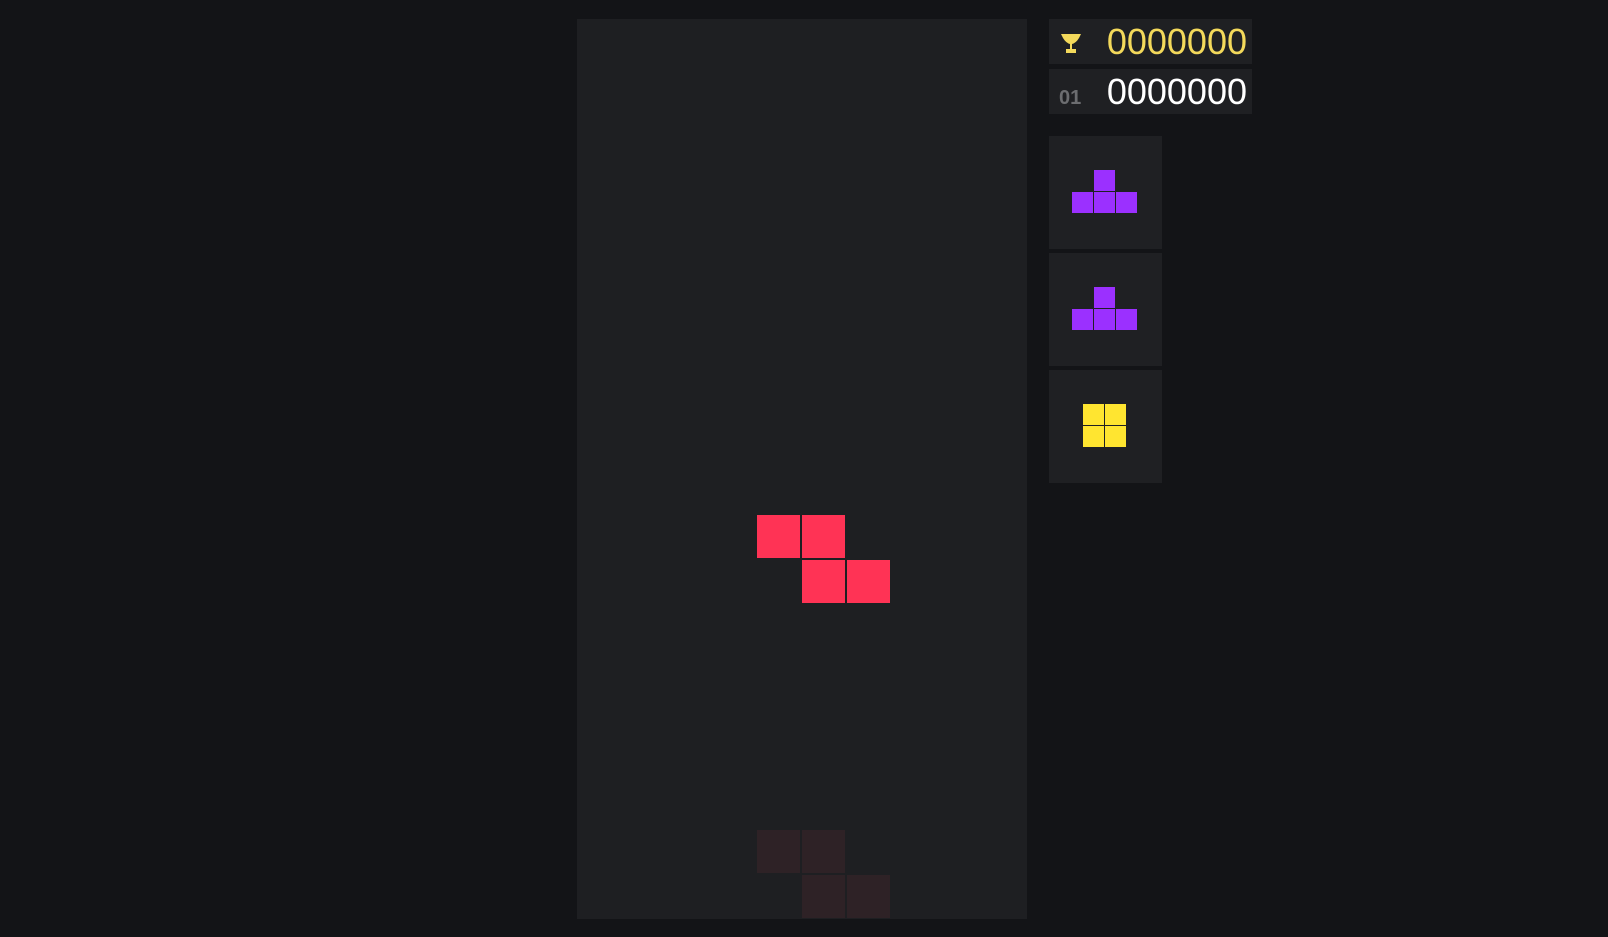 The image size is (1608, 937). I want to click on current-score-panel: 01 0000000, so click(1150, 91).